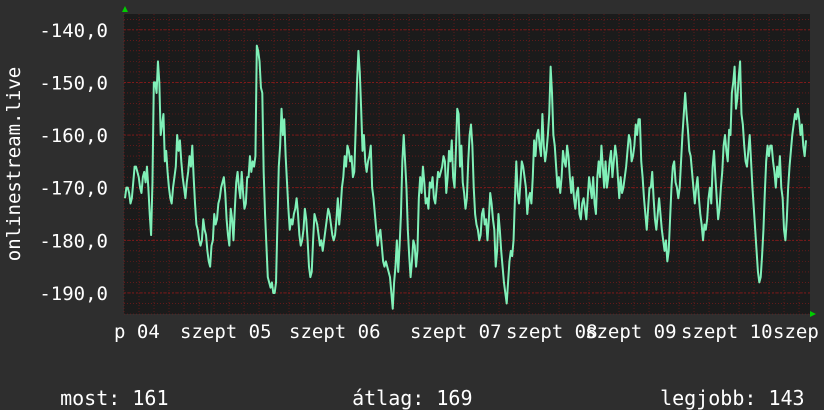 The width and height of the screenshot is (824, 410). Describe the element at coordinates (73, 136) in the screenshot. I see `y-tick-label: -160,0` at that location.